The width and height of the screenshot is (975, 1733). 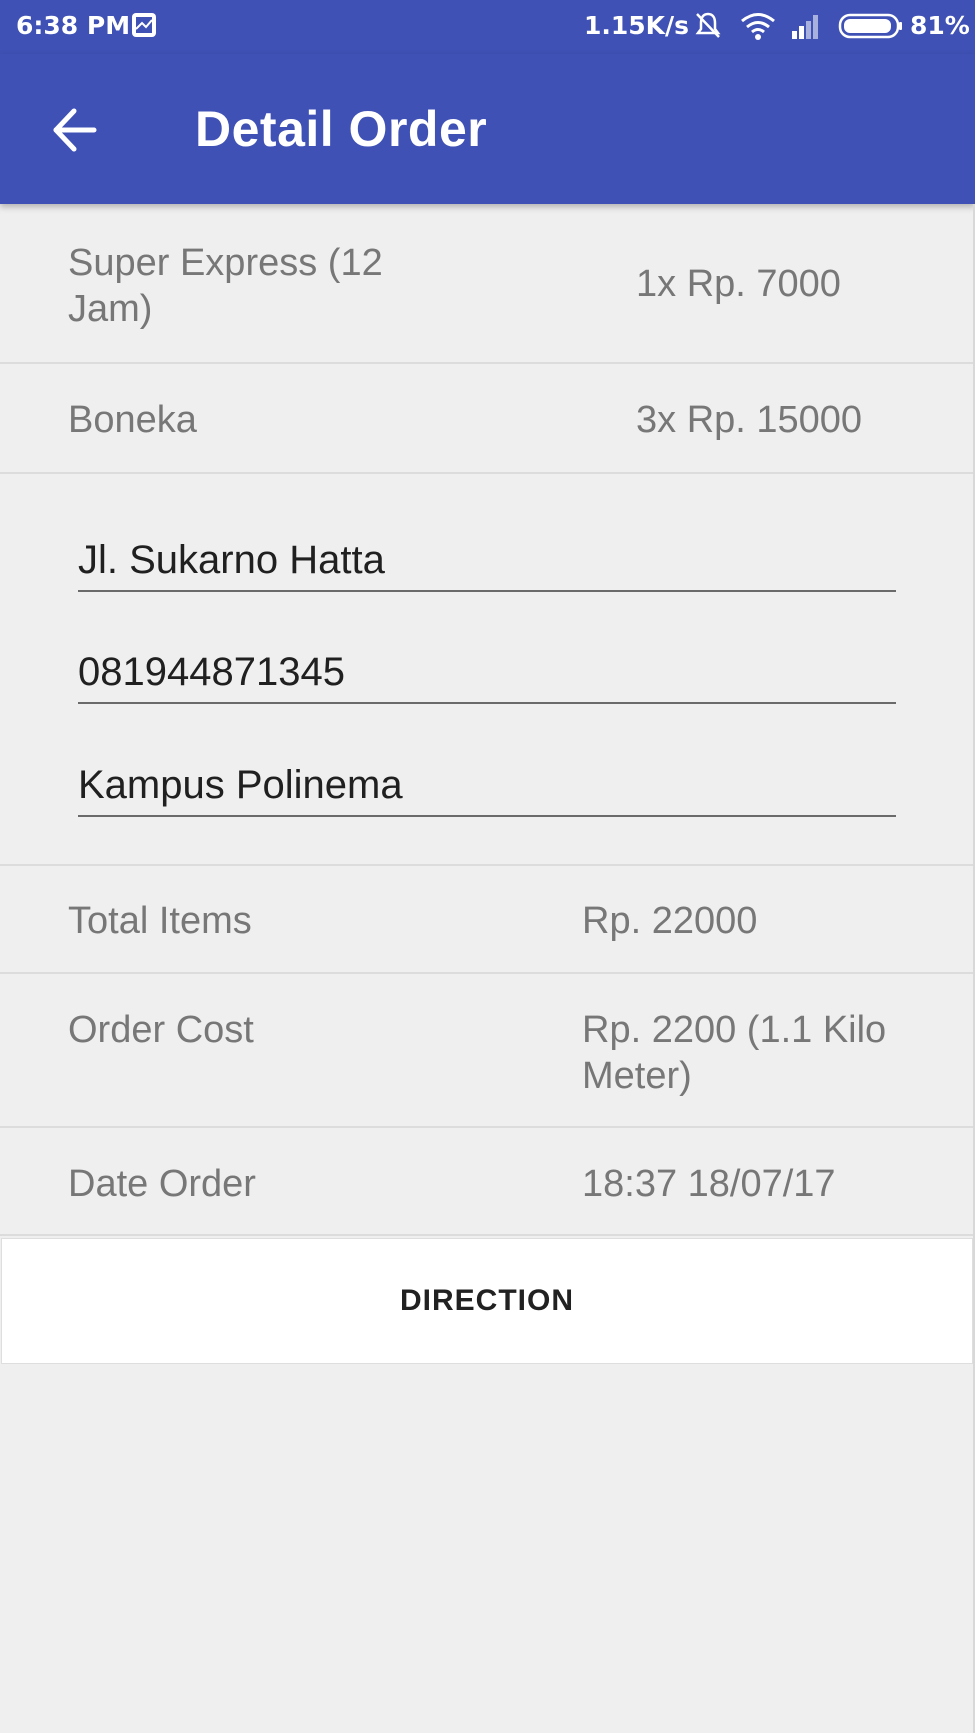 What do you see at coordinates (870, 26) in the screenshot?
I see `battery-icon` at bounding box center [870, 26].